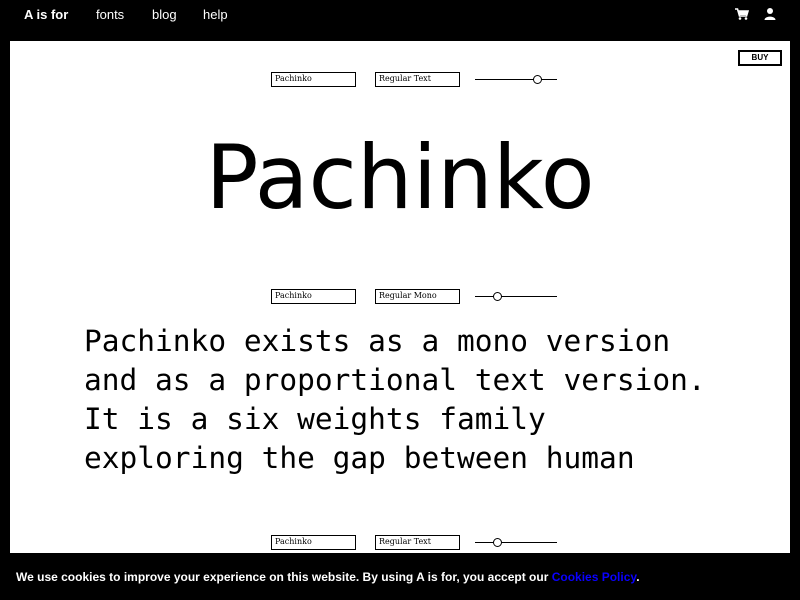 The image size is (800, 600). Describe the element at coordinates (742, 14) in the screenshot. I see `cart-icon` at that location.